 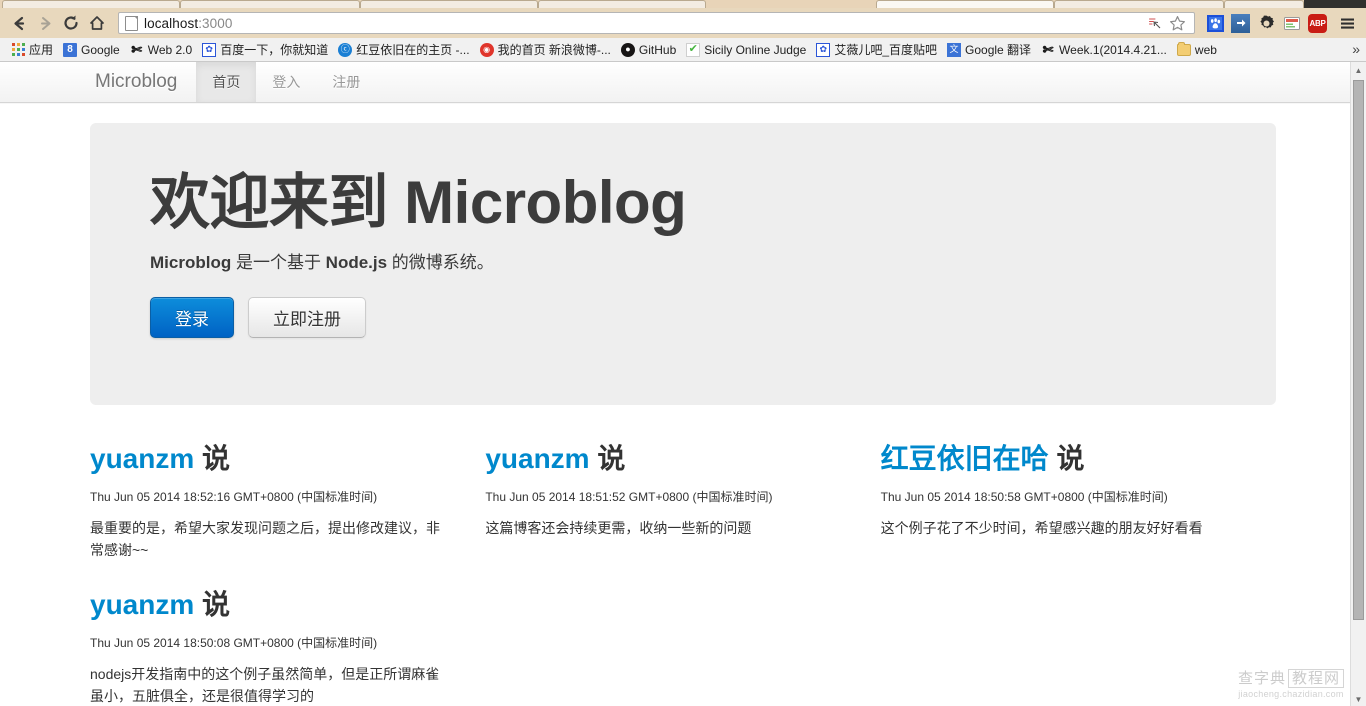 I want to click on url-text: localhost:3000, so click(x=188, y=23).